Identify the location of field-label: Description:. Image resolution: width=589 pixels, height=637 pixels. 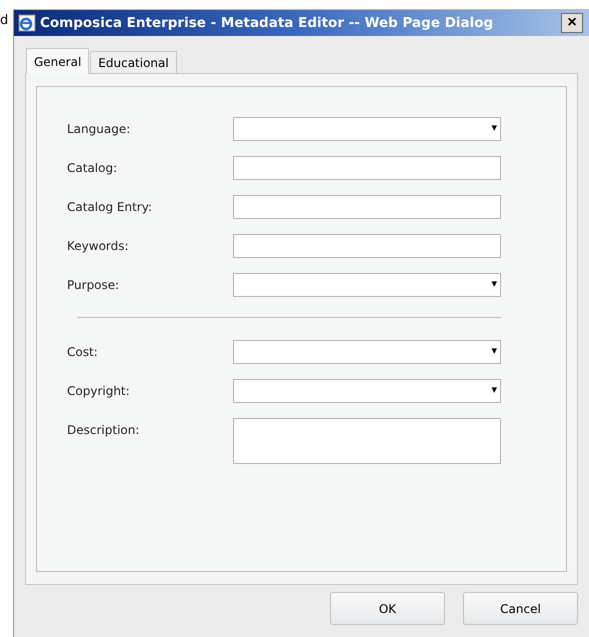
(103, 430).